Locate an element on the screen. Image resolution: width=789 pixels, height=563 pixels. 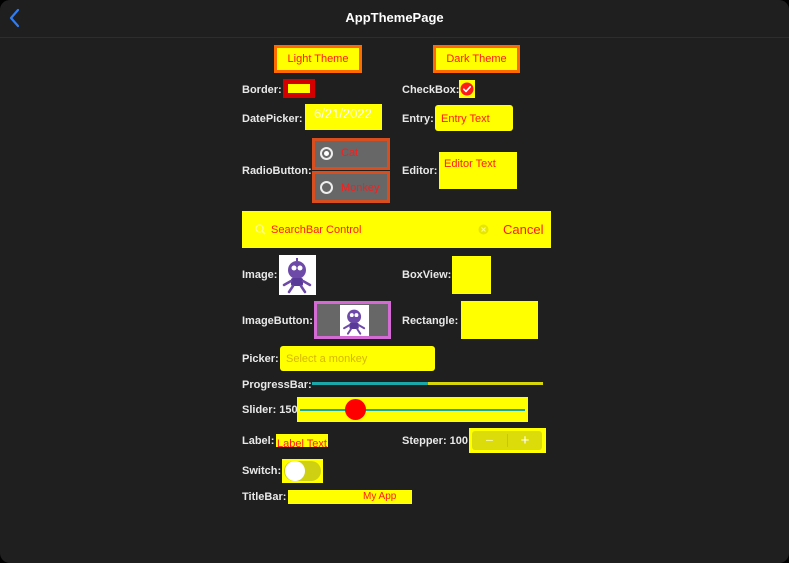
switch-track is located at coordinates (302, 471).